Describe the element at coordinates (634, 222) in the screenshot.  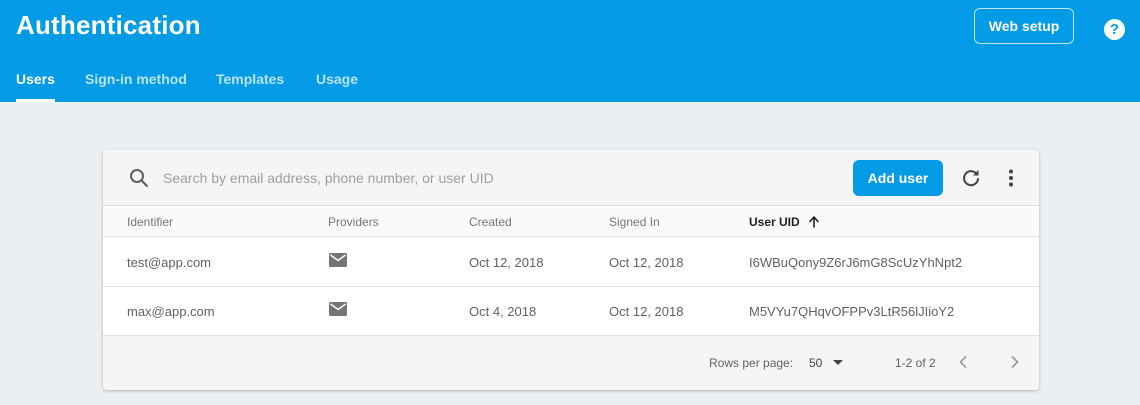
I see `column-header-signed-in: Signed In` at that location.